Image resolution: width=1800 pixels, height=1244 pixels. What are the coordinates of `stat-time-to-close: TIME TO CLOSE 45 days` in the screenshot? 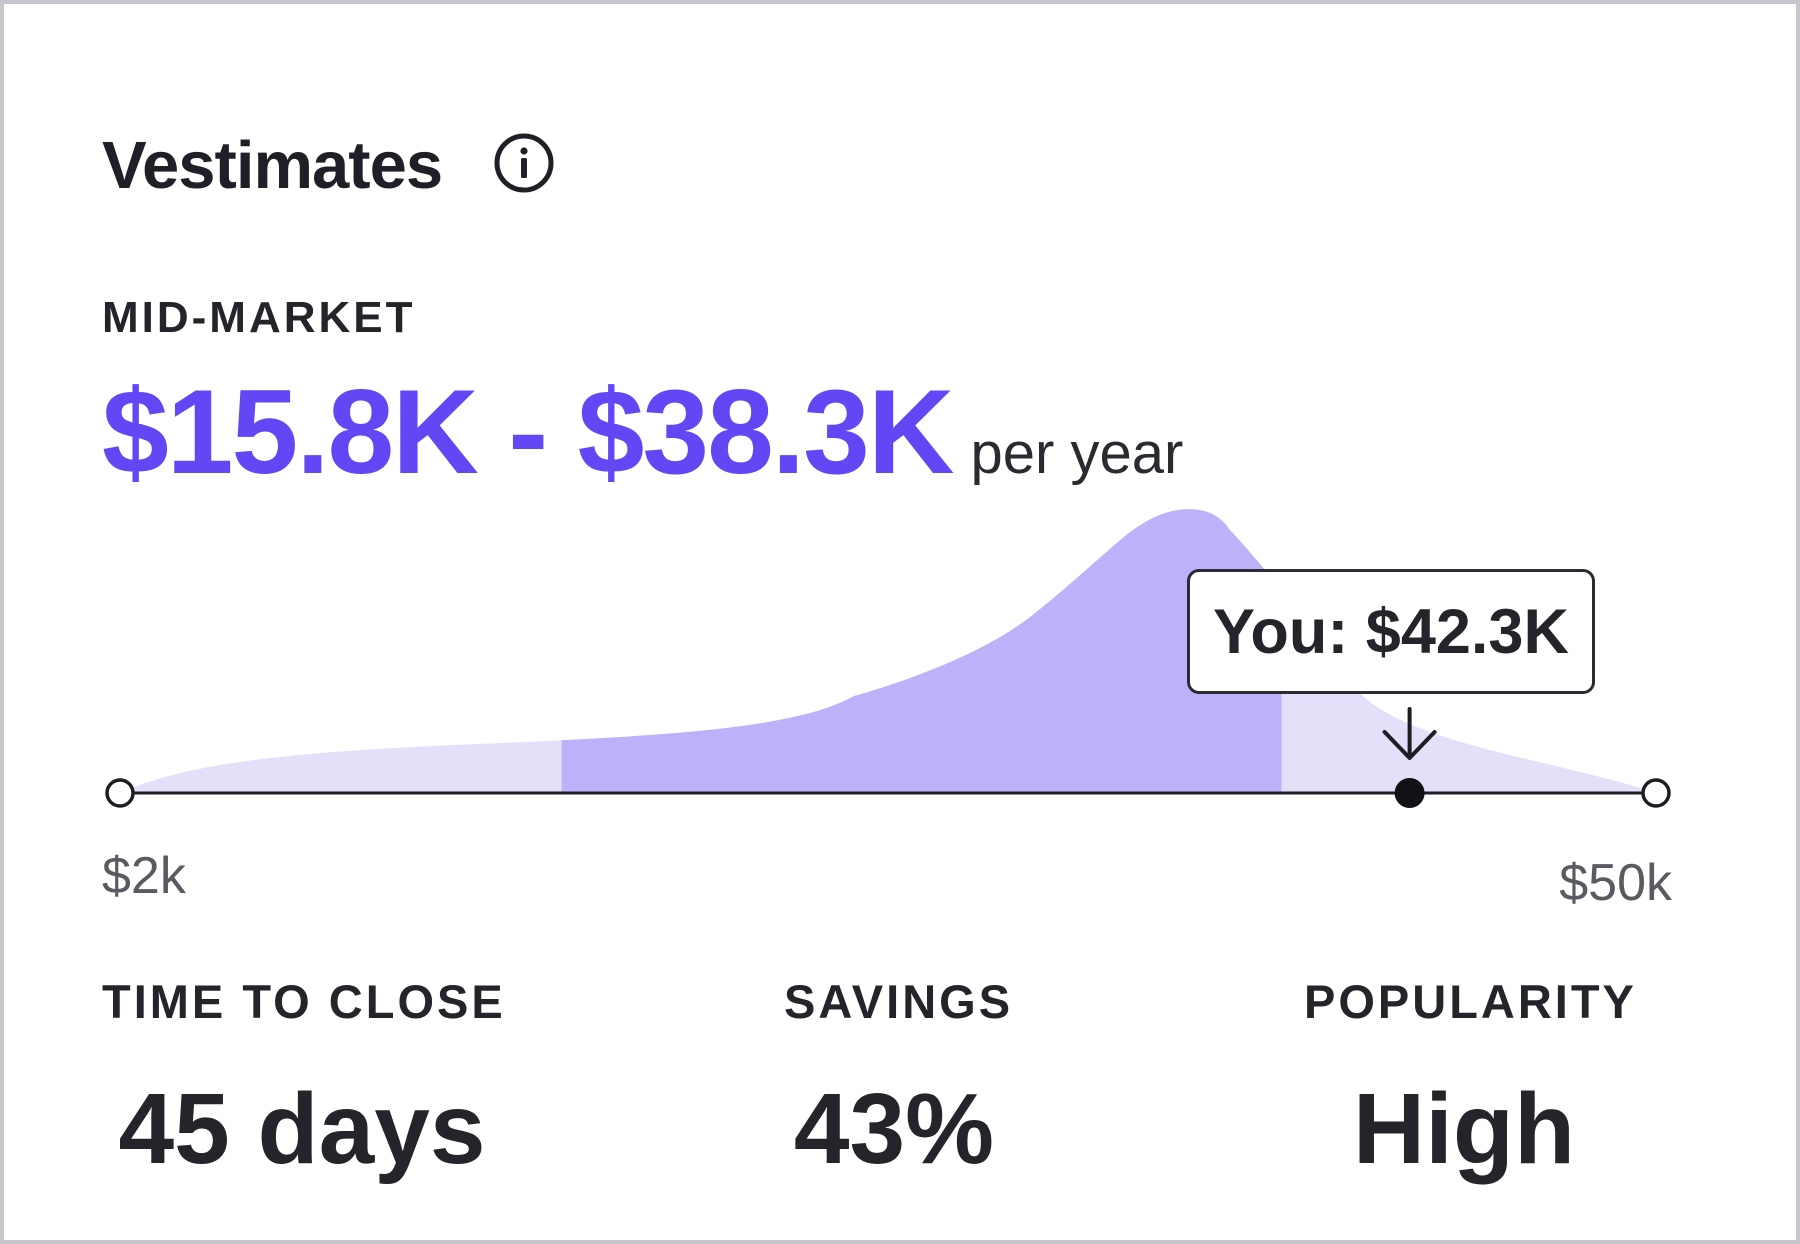 It's located at (304, 1079).